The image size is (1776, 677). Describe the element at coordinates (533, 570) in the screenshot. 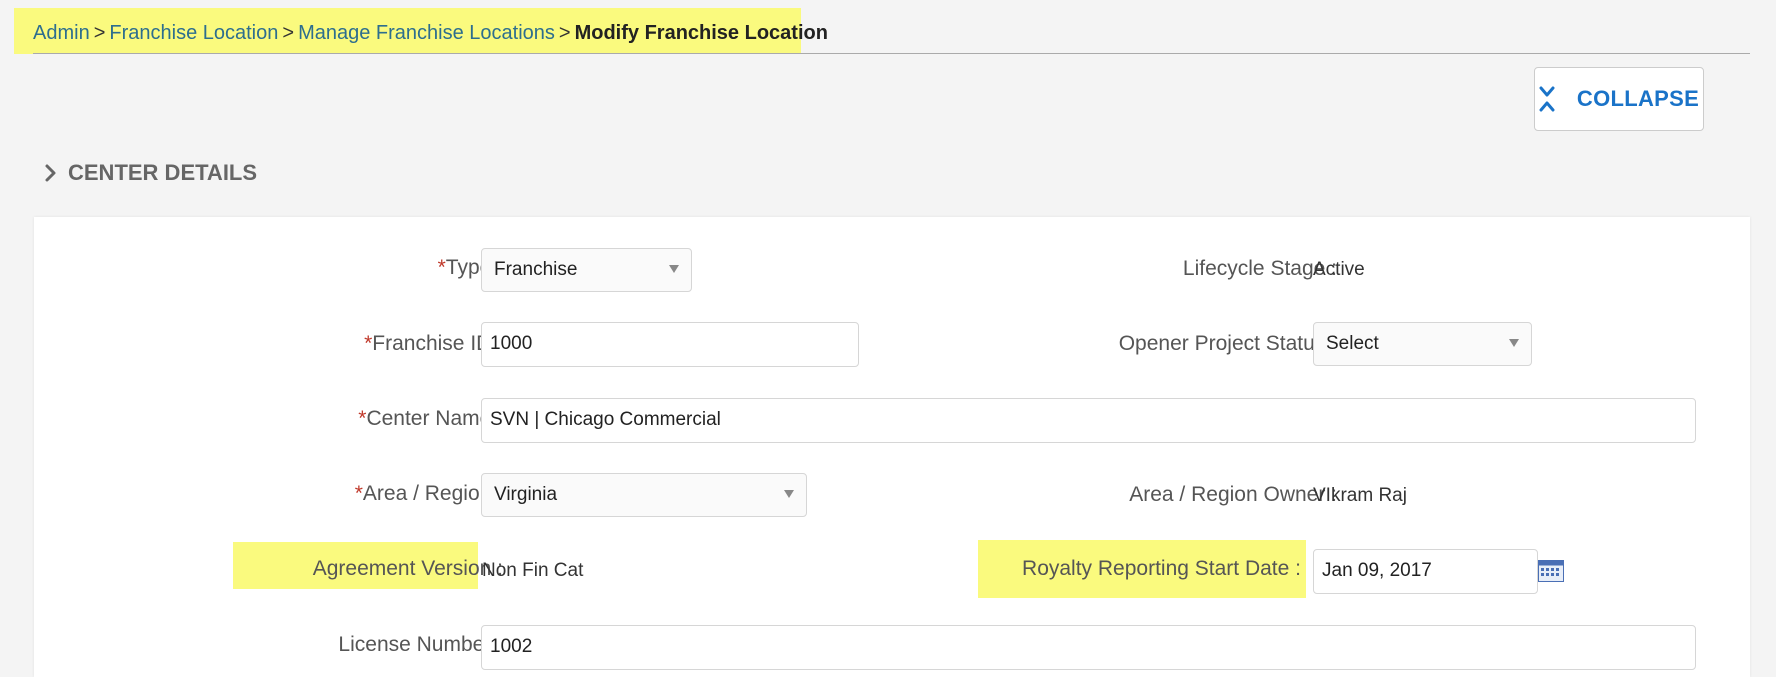

I see `agreement-version-value: Non Fin Cat` at that location.